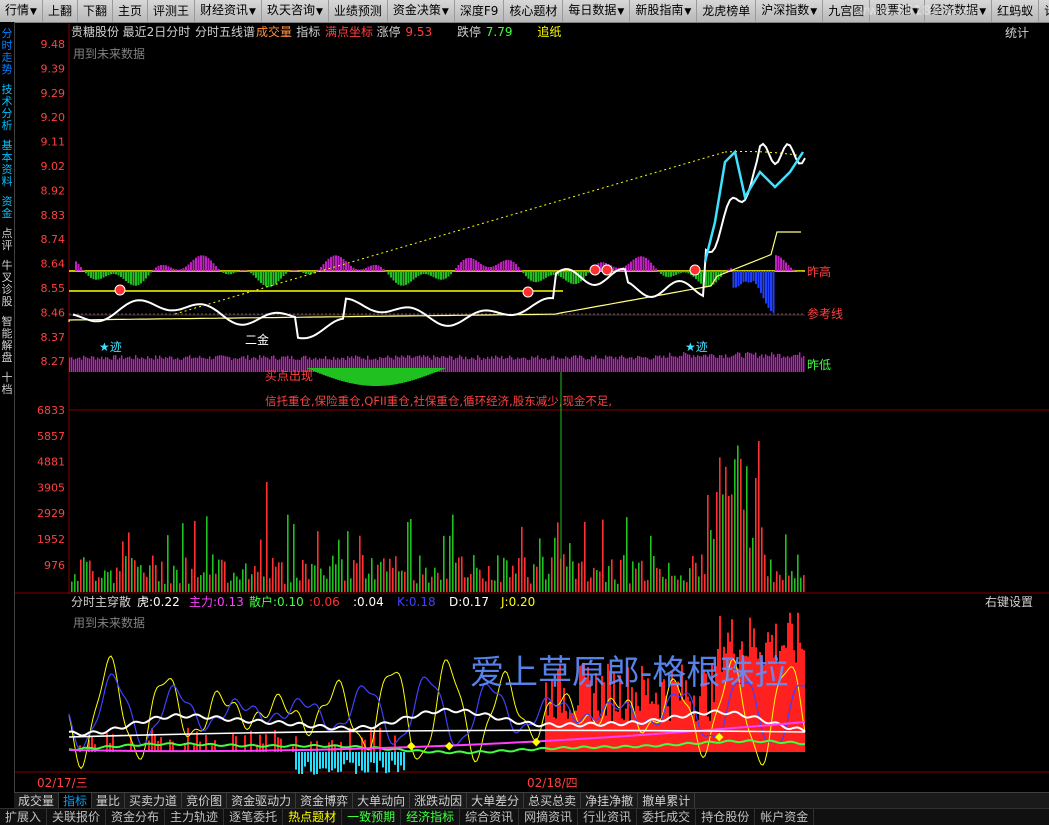 Image resolution: width=1049 pixels, height=825 pixels. I want to click on menu-item-3: 主页, so click(130, 11).